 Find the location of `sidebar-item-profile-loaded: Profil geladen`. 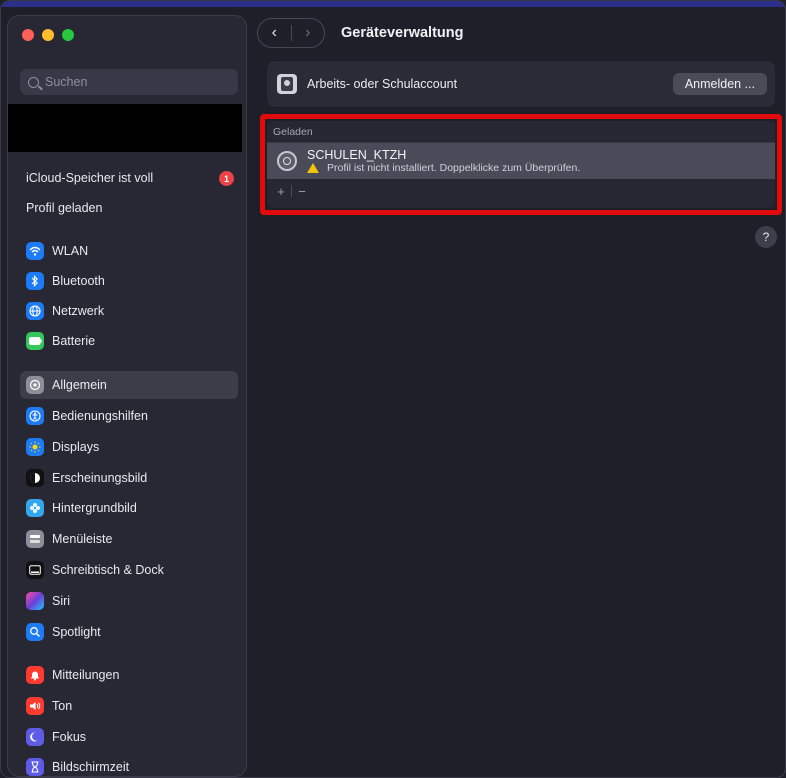

sidebar-item-profile-loaded: Profil geladen is located at coordinates (129, 208).